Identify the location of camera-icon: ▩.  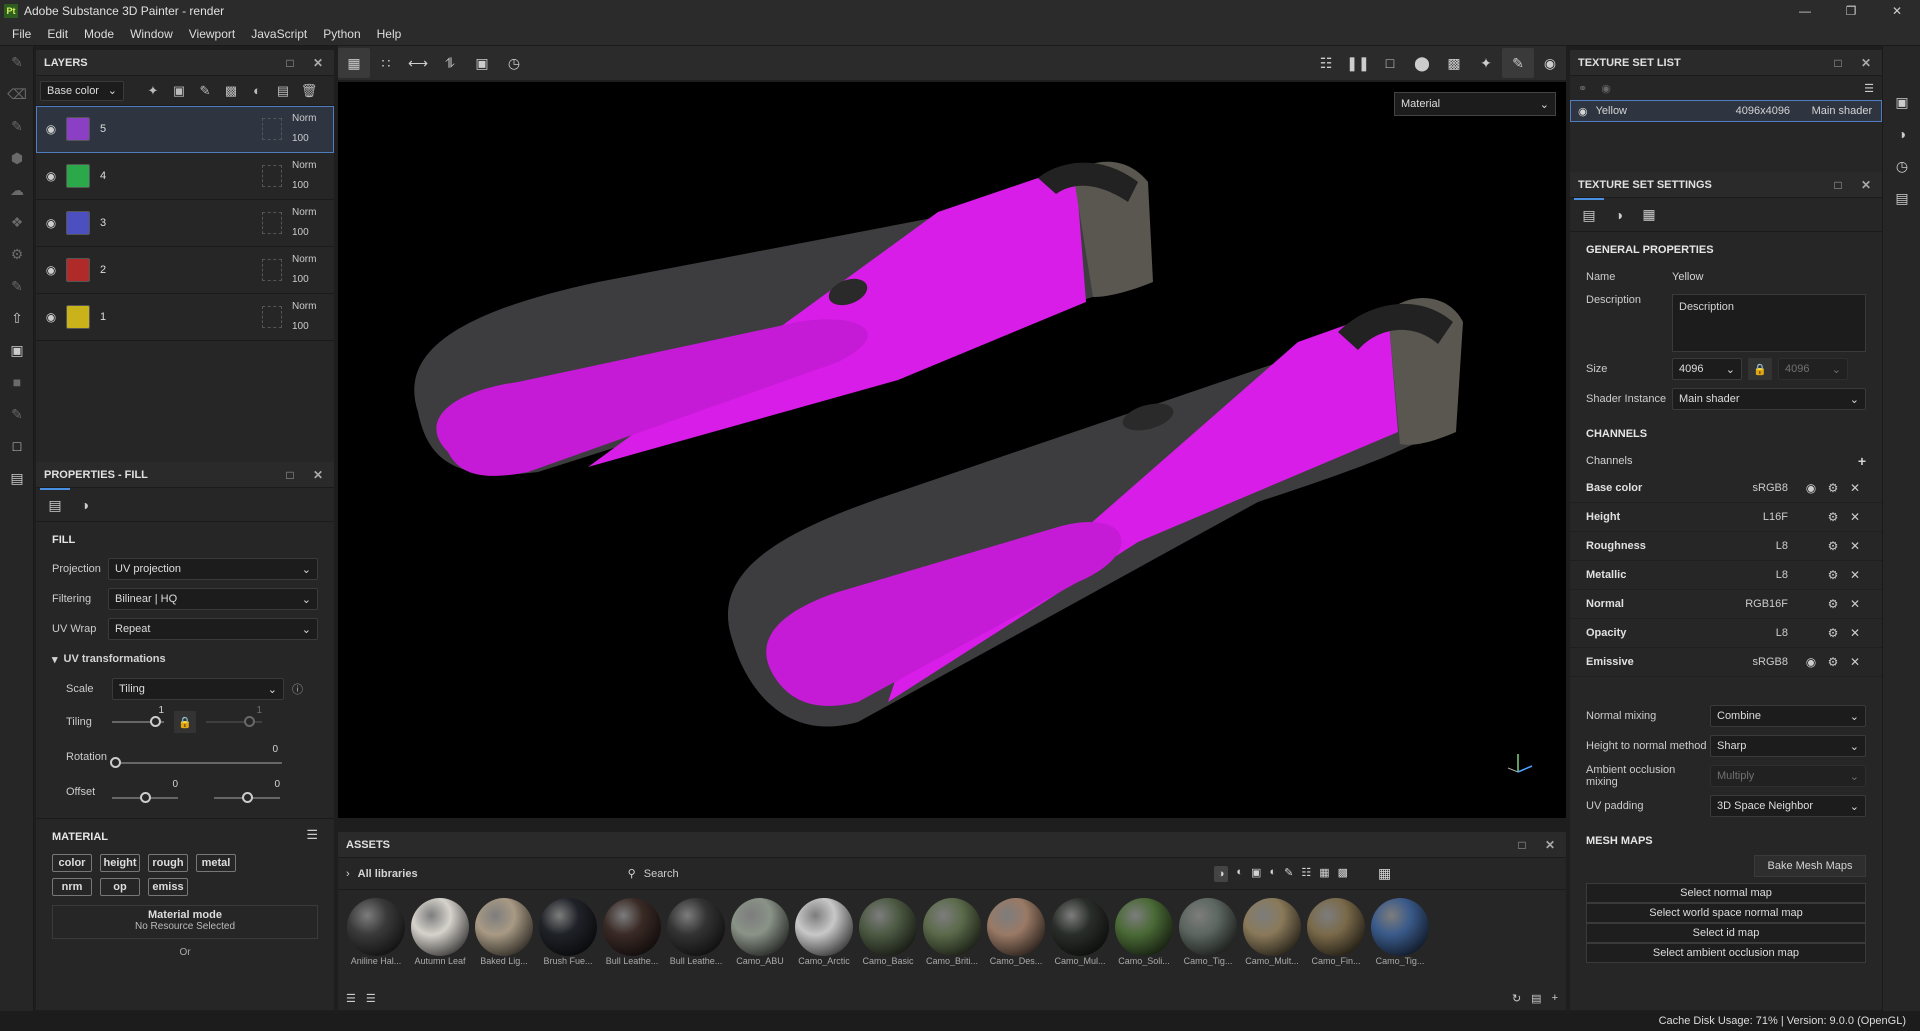
(1454, 63).